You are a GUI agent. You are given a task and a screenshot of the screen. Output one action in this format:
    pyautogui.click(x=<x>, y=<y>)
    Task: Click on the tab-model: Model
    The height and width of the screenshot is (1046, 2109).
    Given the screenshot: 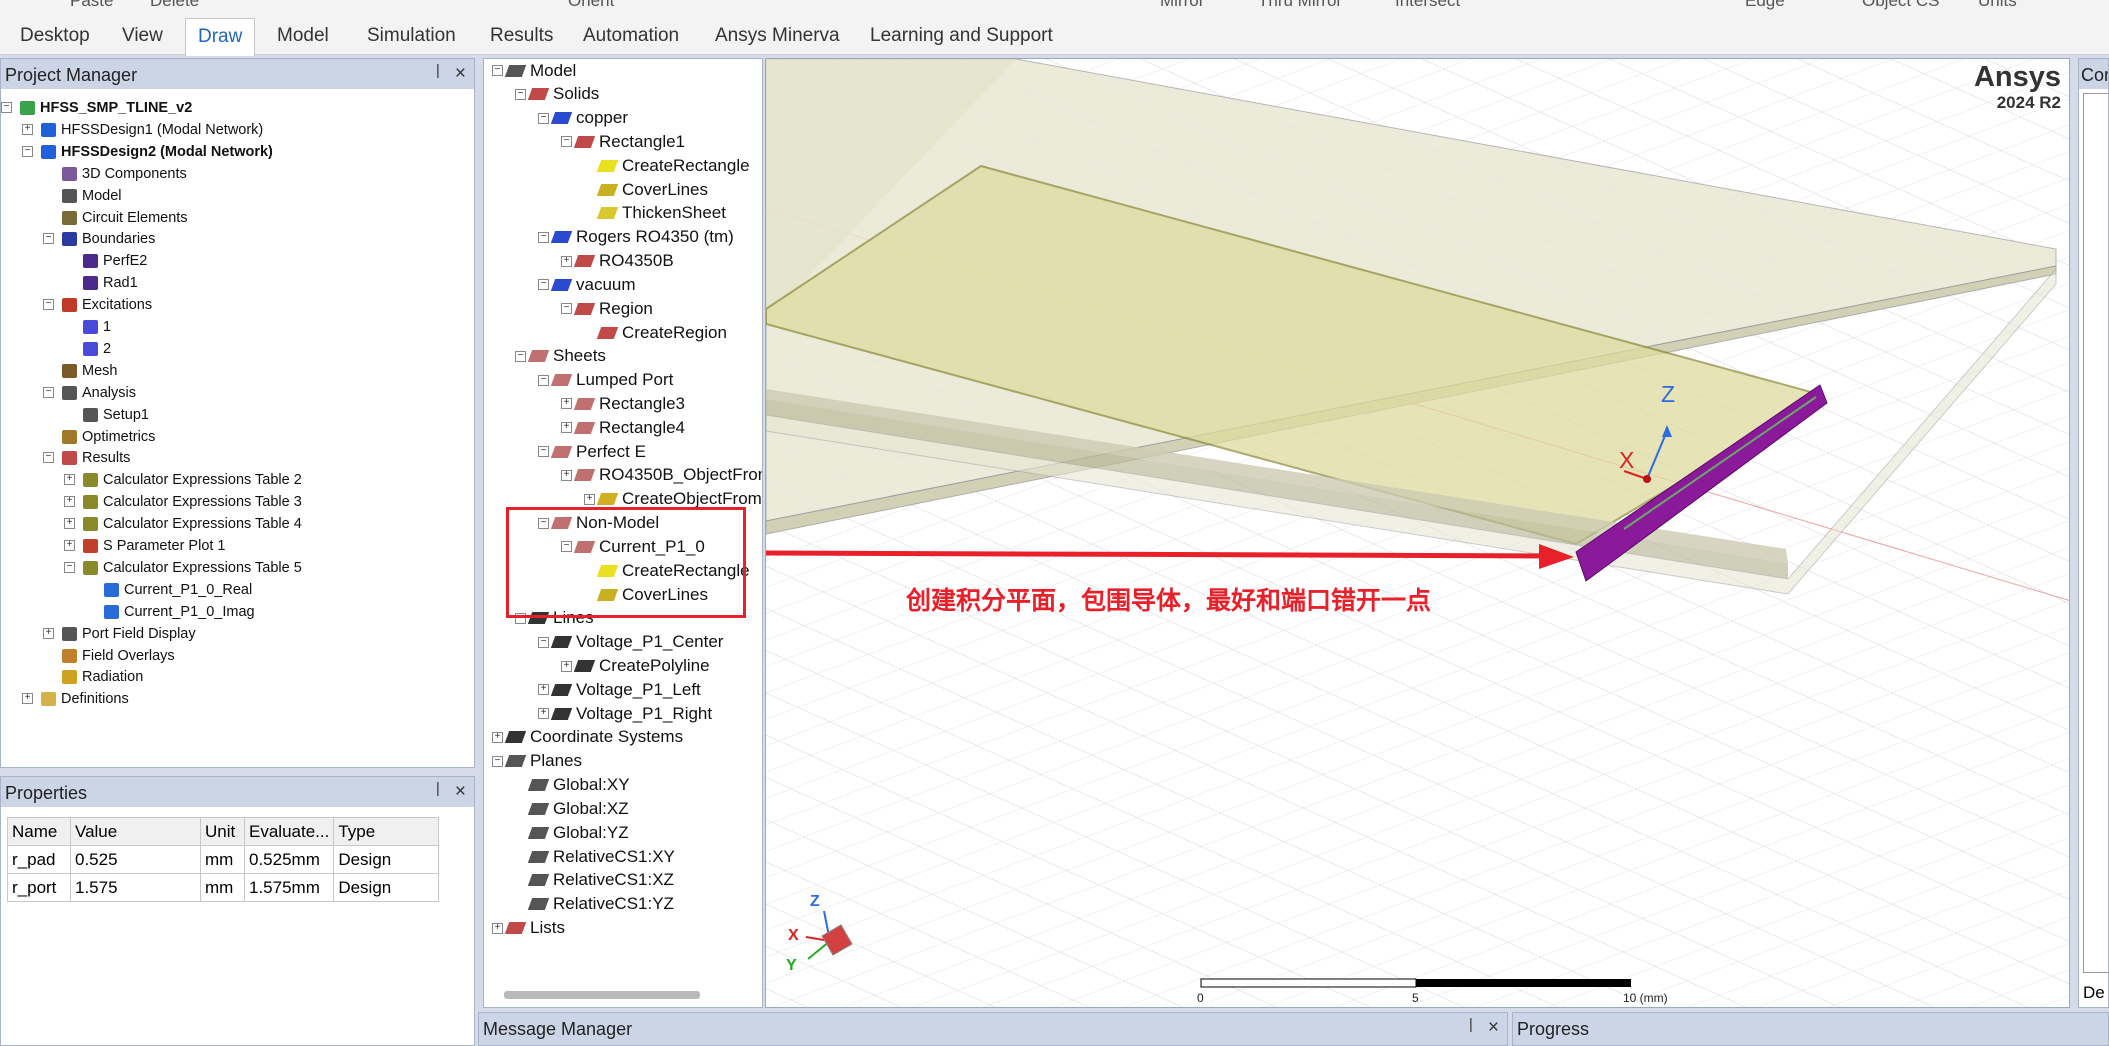 What is the action you would take?
    pyautogui.click(x=303, y=36)
    